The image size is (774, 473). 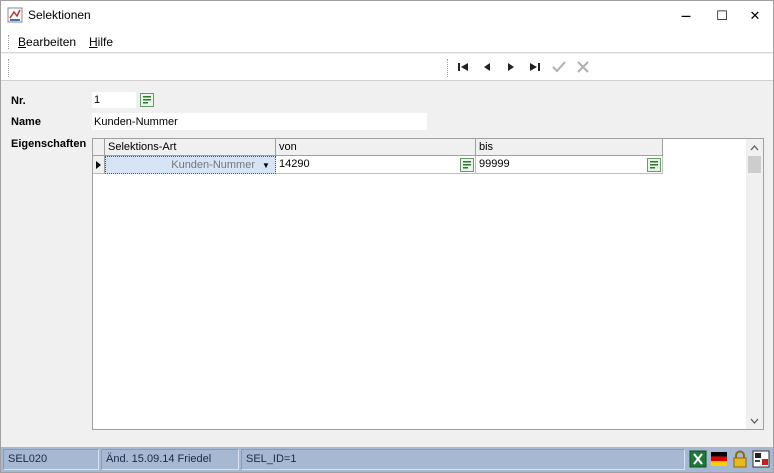 What do you see at coordinates (99, 147) in the screenshot?
I see `grid-header-indicator` at bounding box center [99, 147].